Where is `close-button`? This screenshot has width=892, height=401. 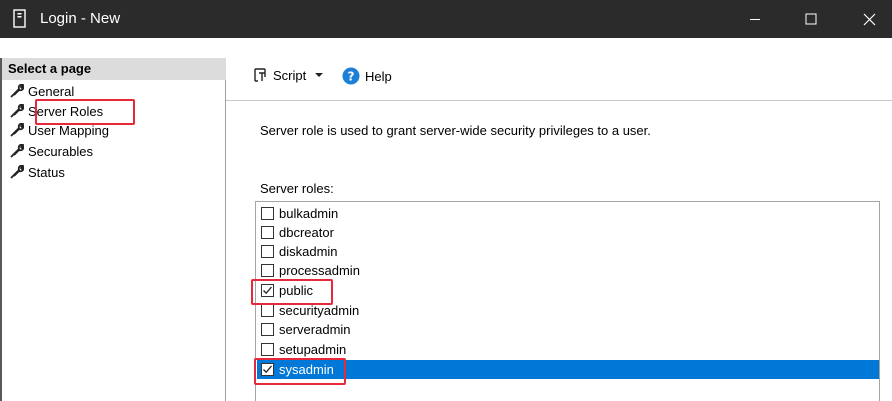 close-button is located at coordinates (869, 19).